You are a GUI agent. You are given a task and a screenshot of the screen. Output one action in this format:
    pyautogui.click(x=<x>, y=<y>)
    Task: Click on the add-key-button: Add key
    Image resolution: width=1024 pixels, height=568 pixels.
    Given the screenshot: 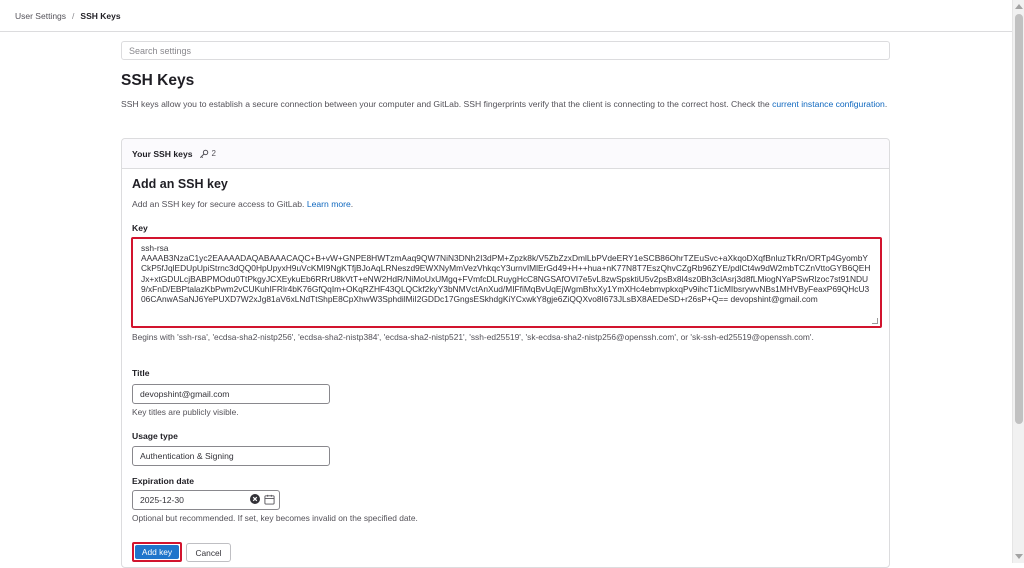 What is the action you would take?
    pyautogui.click(x=157, y=552)
    